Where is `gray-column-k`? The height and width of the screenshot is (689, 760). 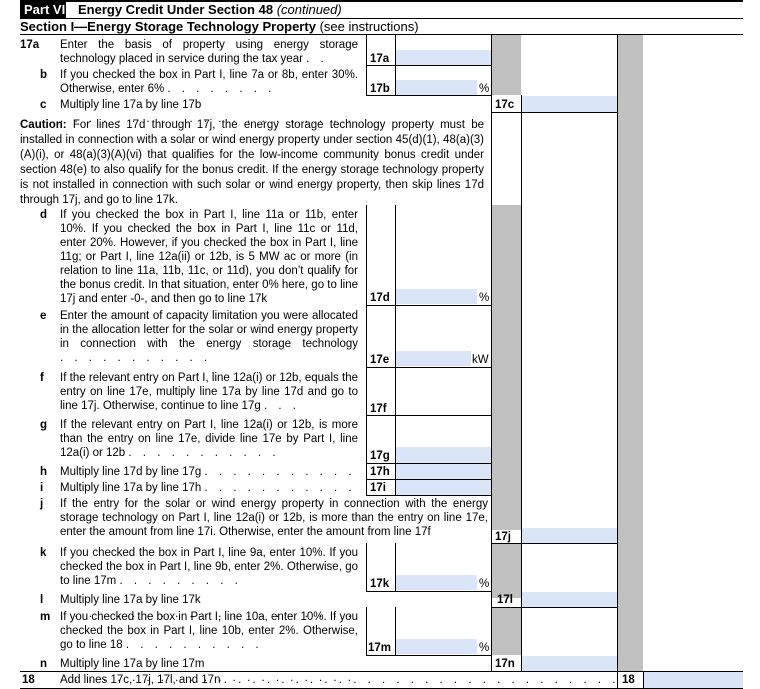 gray-column-k is located at coordinates (506, 570).